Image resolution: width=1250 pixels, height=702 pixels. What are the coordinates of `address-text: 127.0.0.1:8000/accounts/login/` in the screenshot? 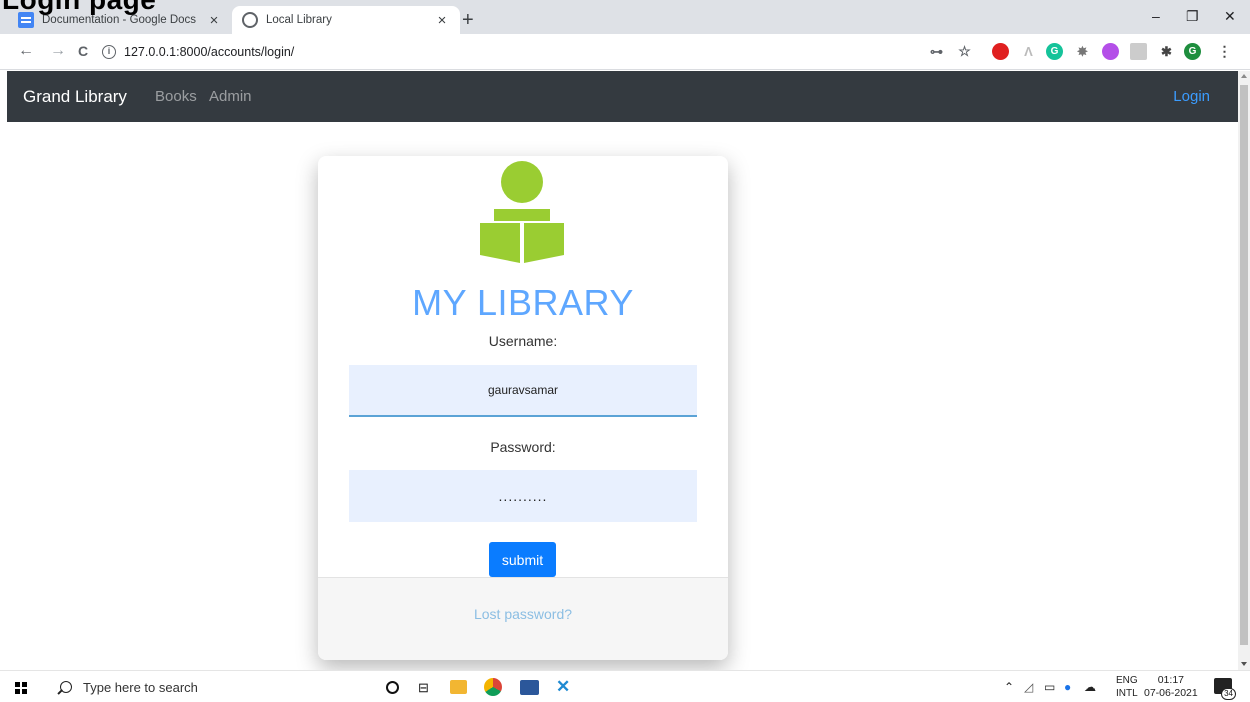 It's located at (209, 52).